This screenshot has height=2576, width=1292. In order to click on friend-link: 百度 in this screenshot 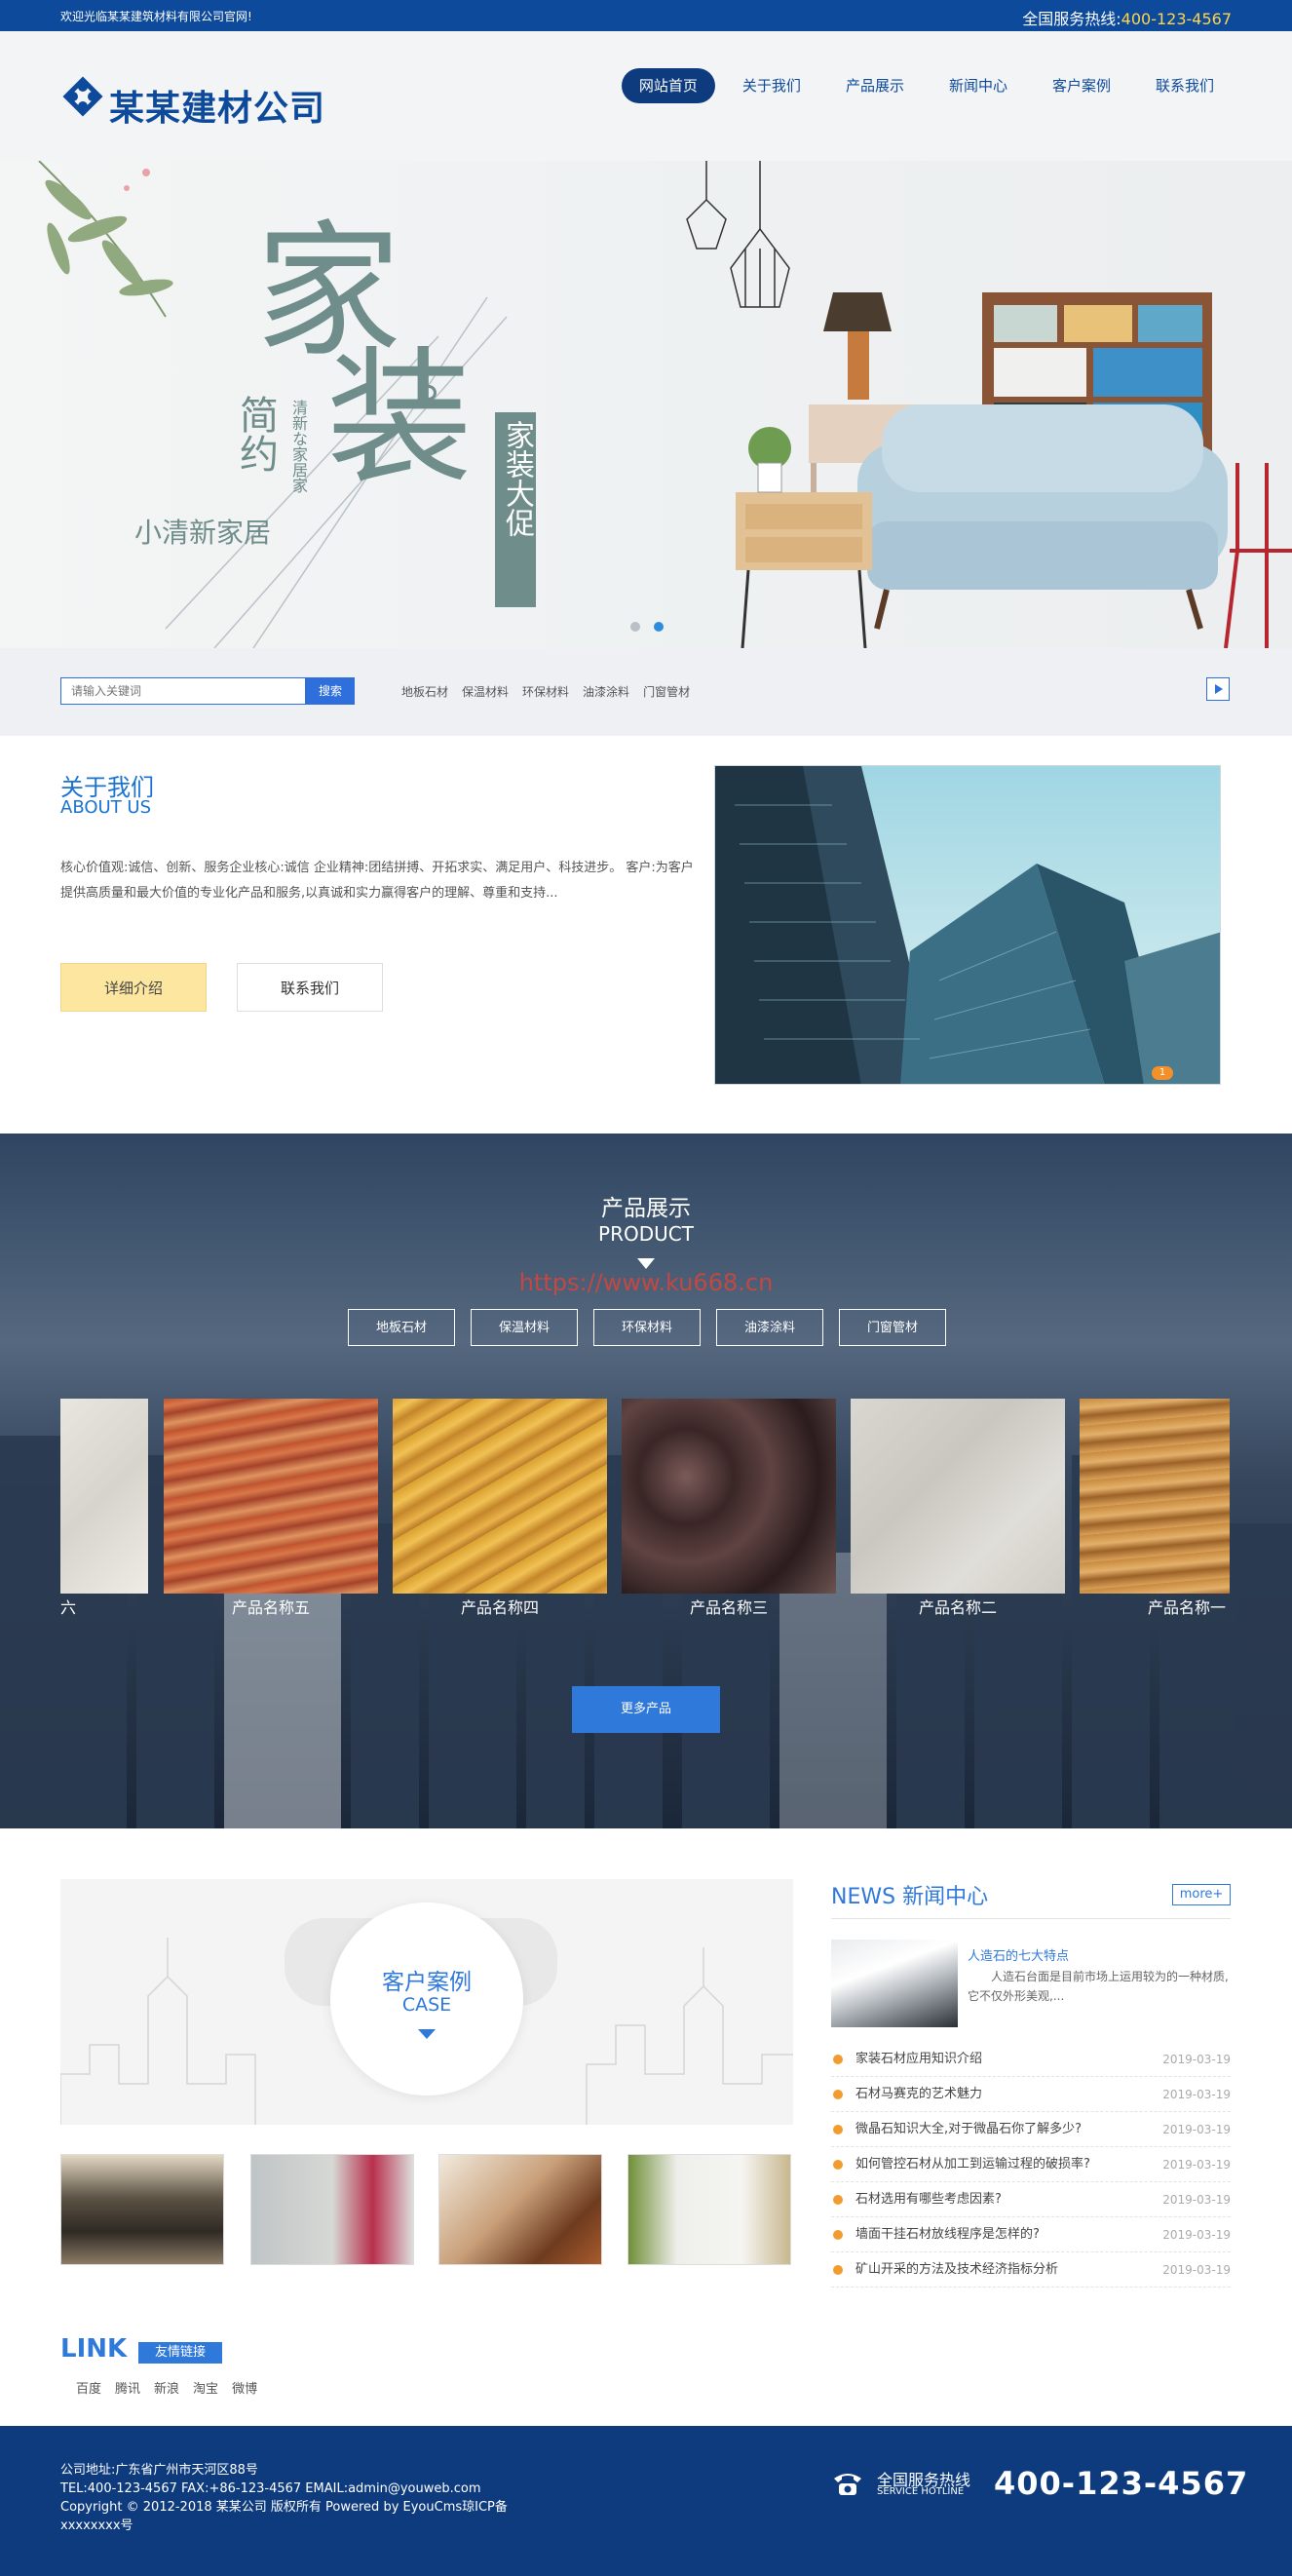, I will do `click(88, 2387)`.